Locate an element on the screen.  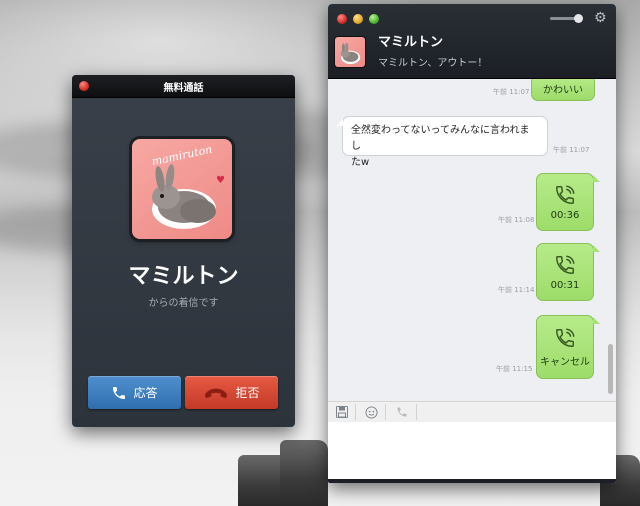
emoticon-icon is located at coordinates (371, 412).